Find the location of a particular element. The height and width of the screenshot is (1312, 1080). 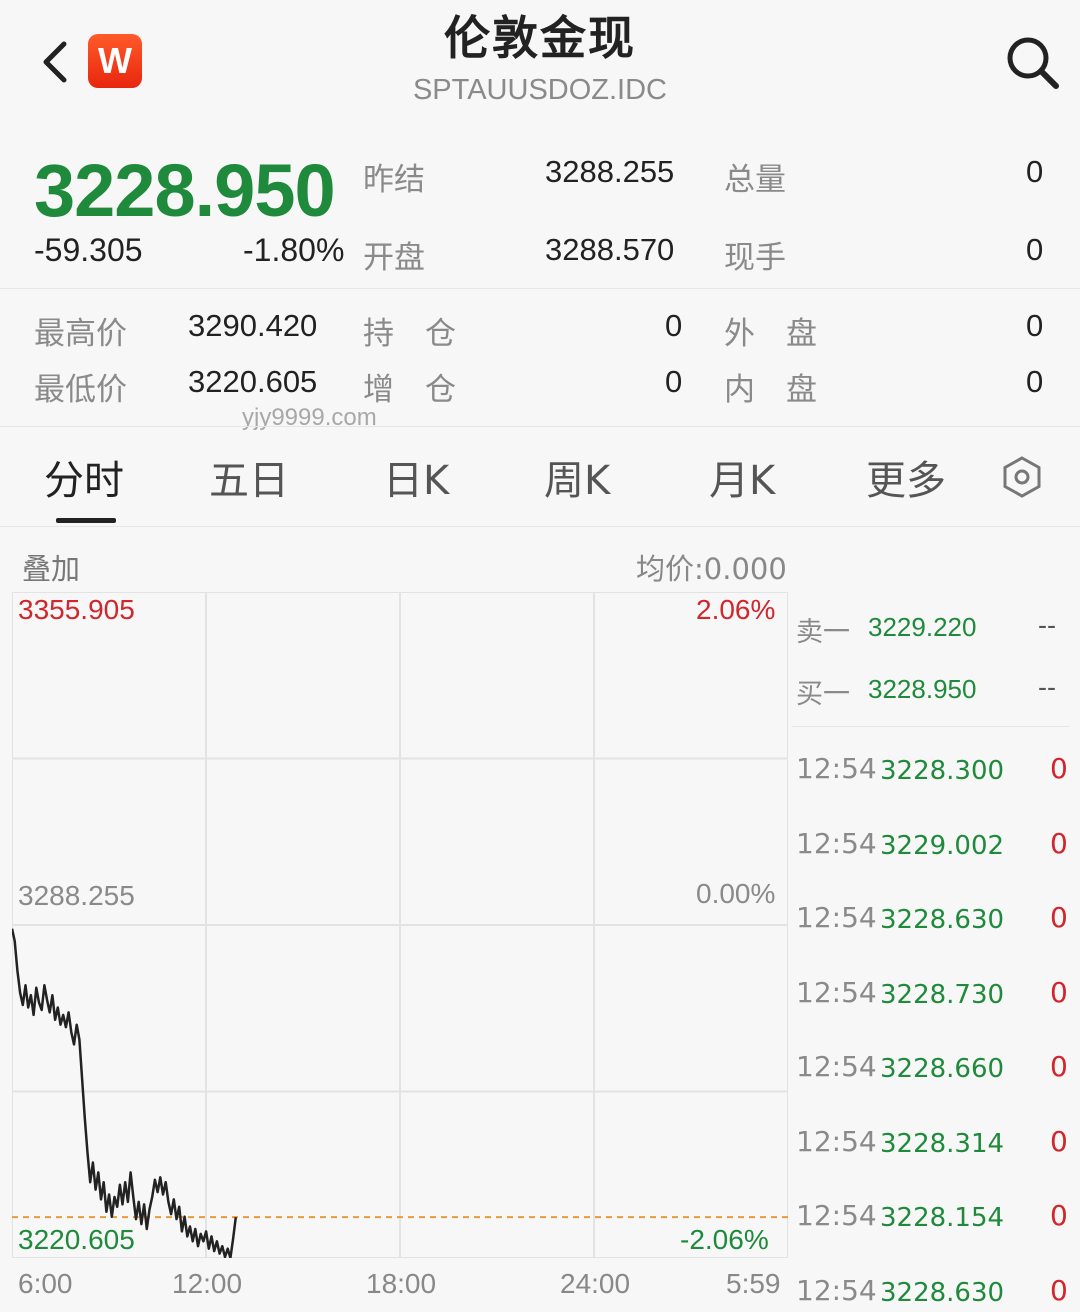

pos-change-value: 0 is located at coordinates (674, 381).